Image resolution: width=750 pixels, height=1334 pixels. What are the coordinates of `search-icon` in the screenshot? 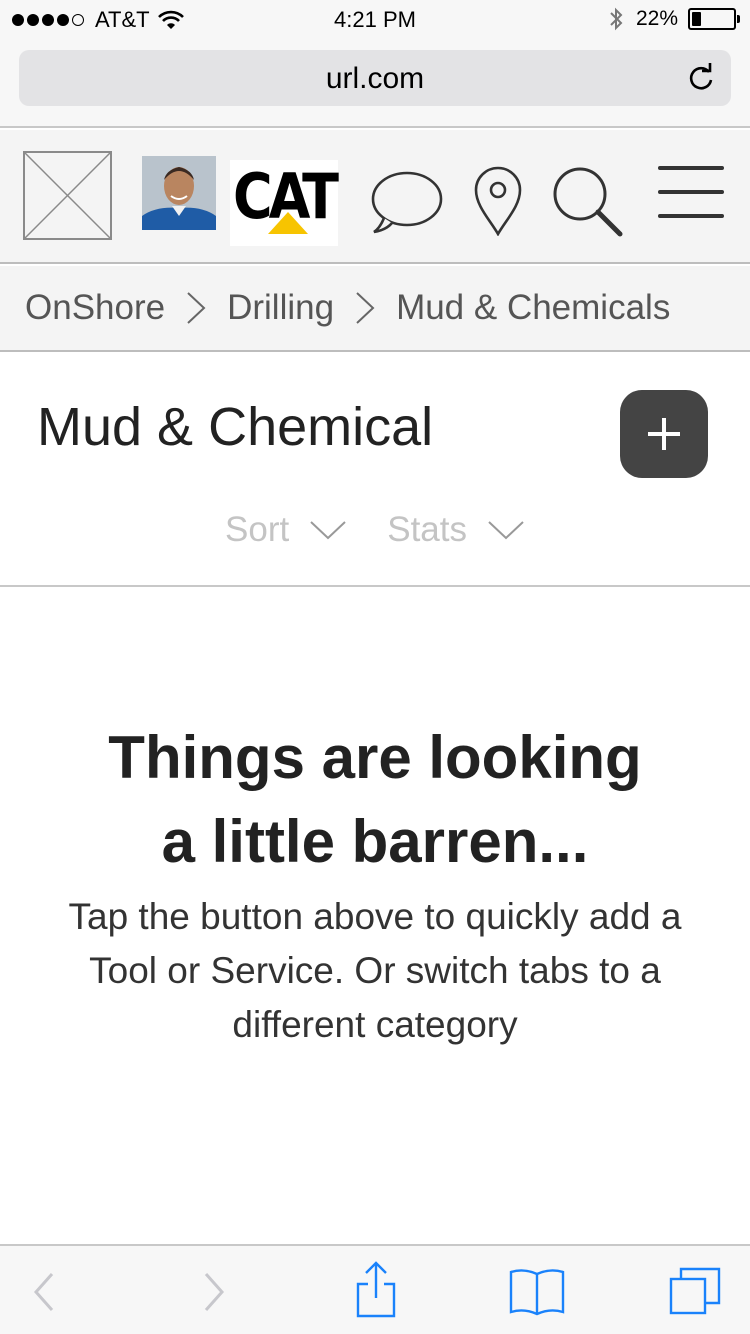 It's located at (587, 201).